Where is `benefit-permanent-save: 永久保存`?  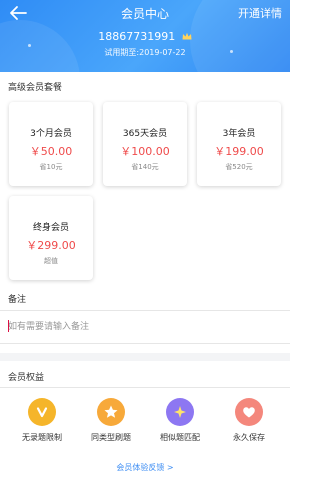 benefit-permanent-save: 永久保存 is located at coordinates (249, 420).